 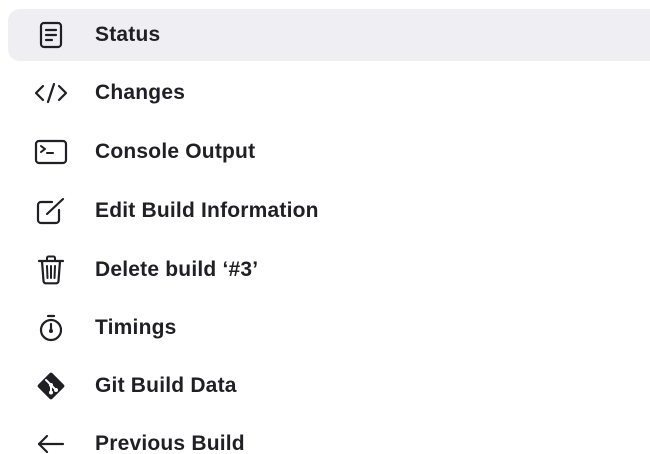 I want to click on menu-item-label: Git Build Data, so click(x=166, y=385).